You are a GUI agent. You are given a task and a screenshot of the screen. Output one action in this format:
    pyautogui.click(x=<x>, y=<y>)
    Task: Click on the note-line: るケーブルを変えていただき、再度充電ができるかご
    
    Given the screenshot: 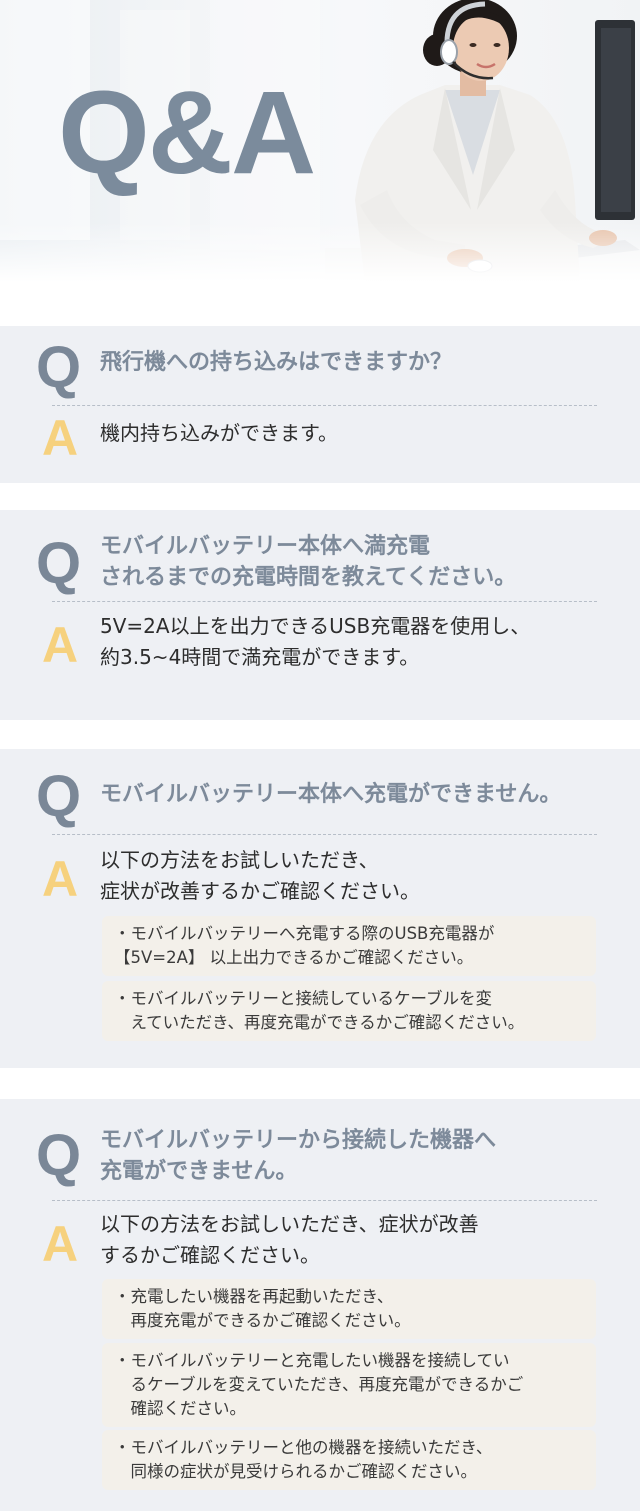 What is the action you would take?
    pyautogui.click(x=319, y=1384)
    